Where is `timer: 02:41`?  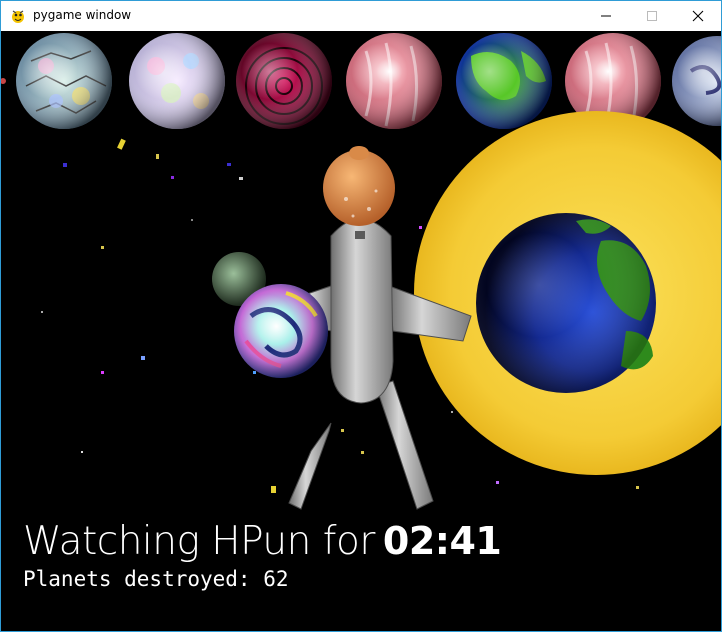 timer: 02:41 is located at coordinates (442, 541).